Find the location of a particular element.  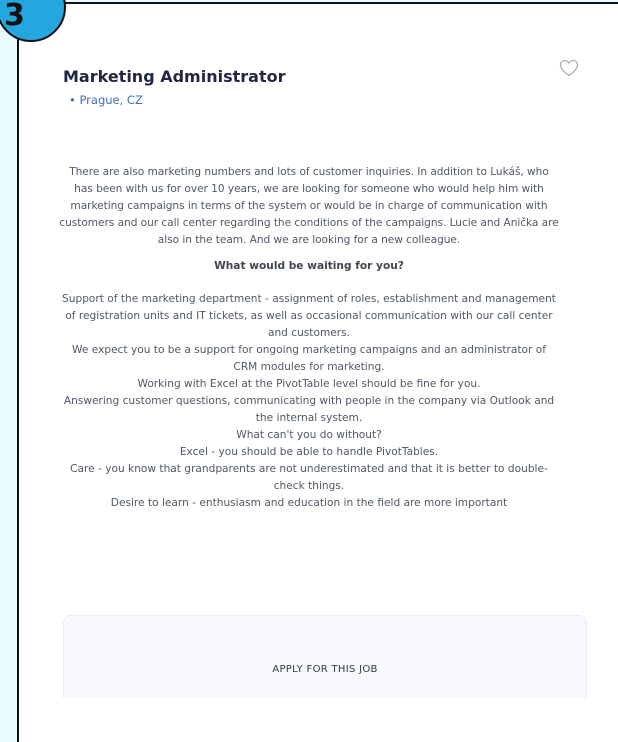

favorite-button is located at coordinates (569, 68).